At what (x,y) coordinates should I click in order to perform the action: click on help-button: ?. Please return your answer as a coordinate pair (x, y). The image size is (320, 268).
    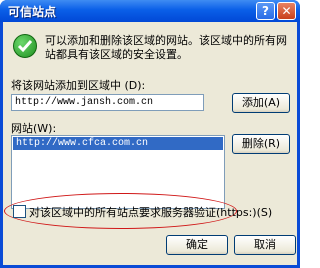
    Looking at the image, I should click on (265, 11).